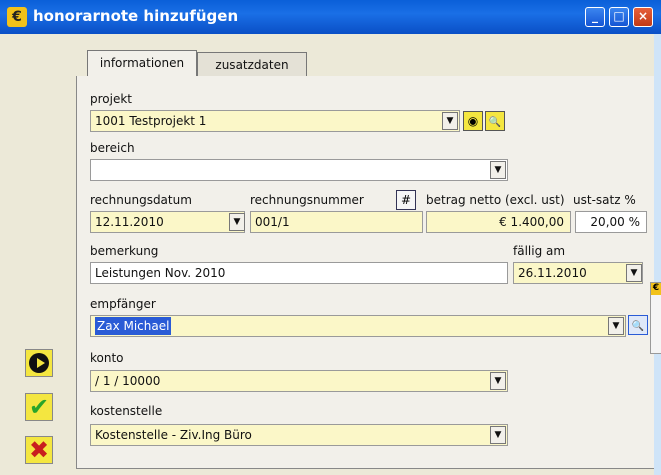 The image size is (661, 475). What do you see at coordinates (655, 318) in the screenshot?
I see `background-popup-edge: €` at bounding box center [655, 318].